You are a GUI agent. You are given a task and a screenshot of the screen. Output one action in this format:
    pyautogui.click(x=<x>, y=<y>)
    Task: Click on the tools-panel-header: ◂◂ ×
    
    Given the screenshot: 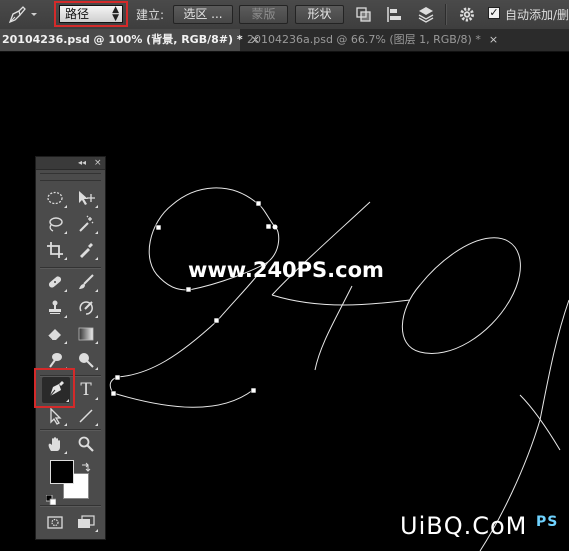 What is the action you would take?
    pyautogui.click(x=70, y=163)
    